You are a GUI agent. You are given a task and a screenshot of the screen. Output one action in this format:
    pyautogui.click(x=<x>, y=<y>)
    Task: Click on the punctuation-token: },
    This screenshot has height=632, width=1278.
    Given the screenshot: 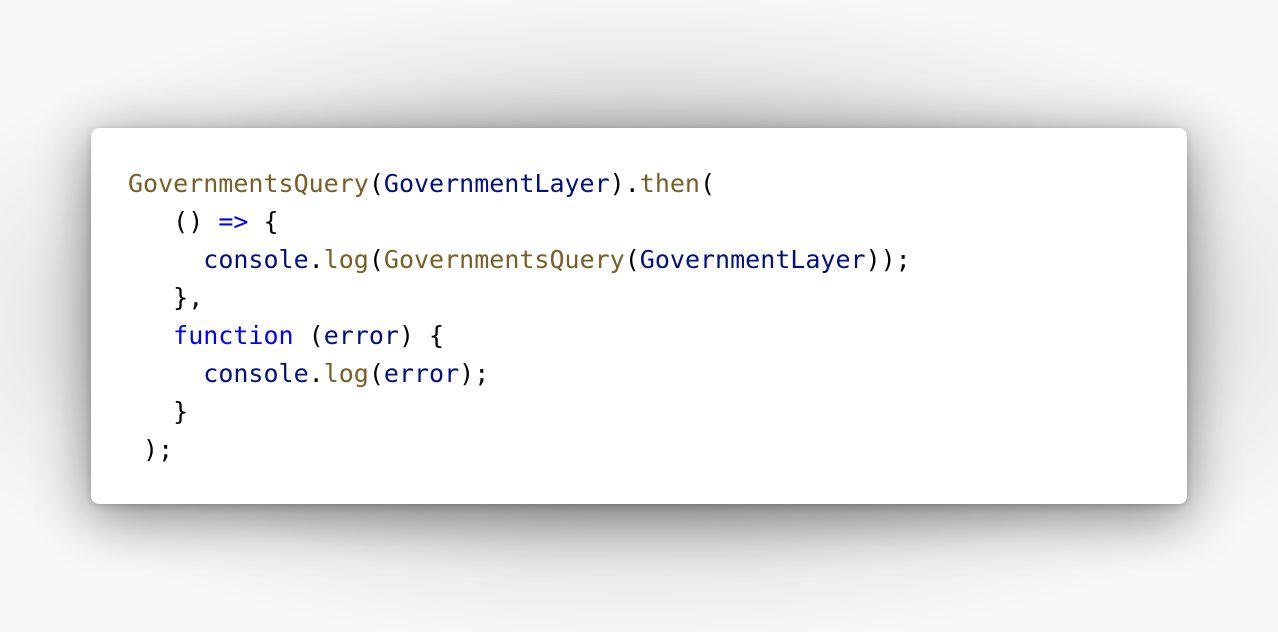 What is the action you would take?
    pyautogui.click(x=166, y=297)
    